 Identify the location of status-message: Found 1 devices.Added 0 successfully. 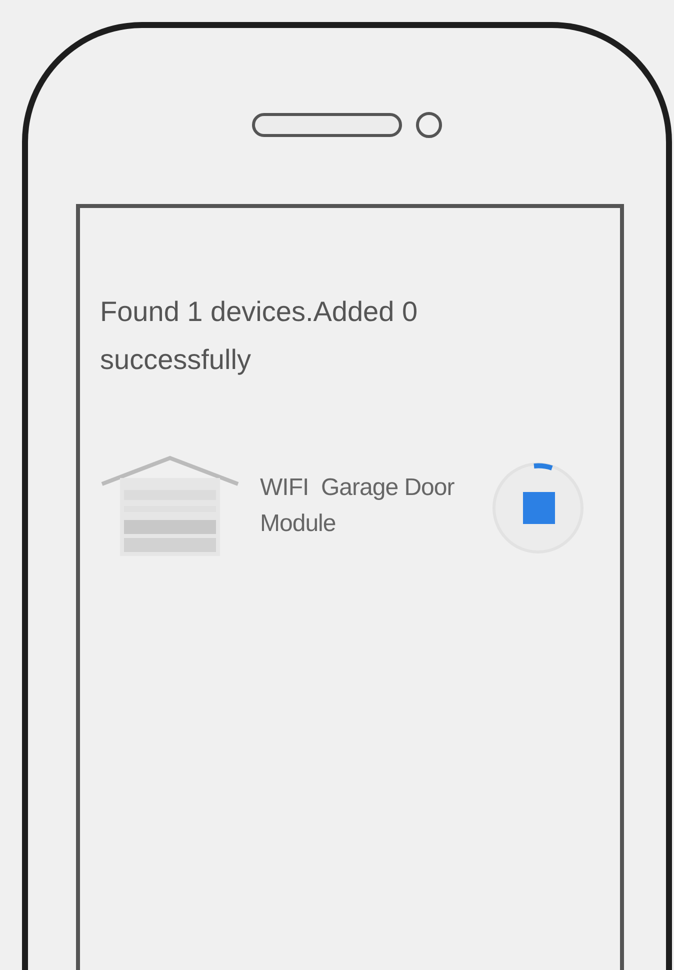
(259, 336).